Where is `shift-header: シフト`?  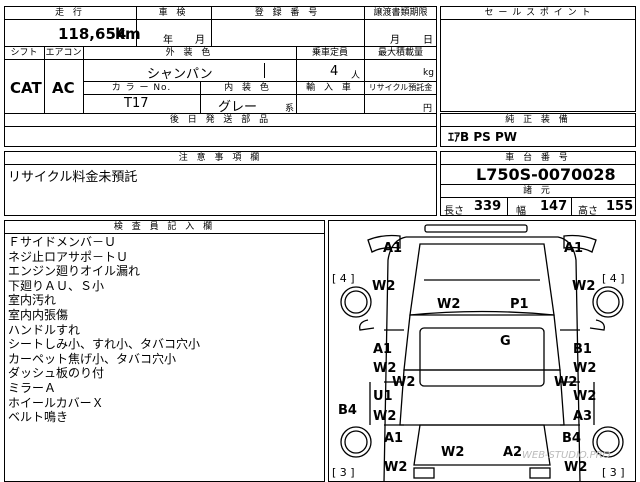
shift-header: シフト is located at coordinates (24, 53).